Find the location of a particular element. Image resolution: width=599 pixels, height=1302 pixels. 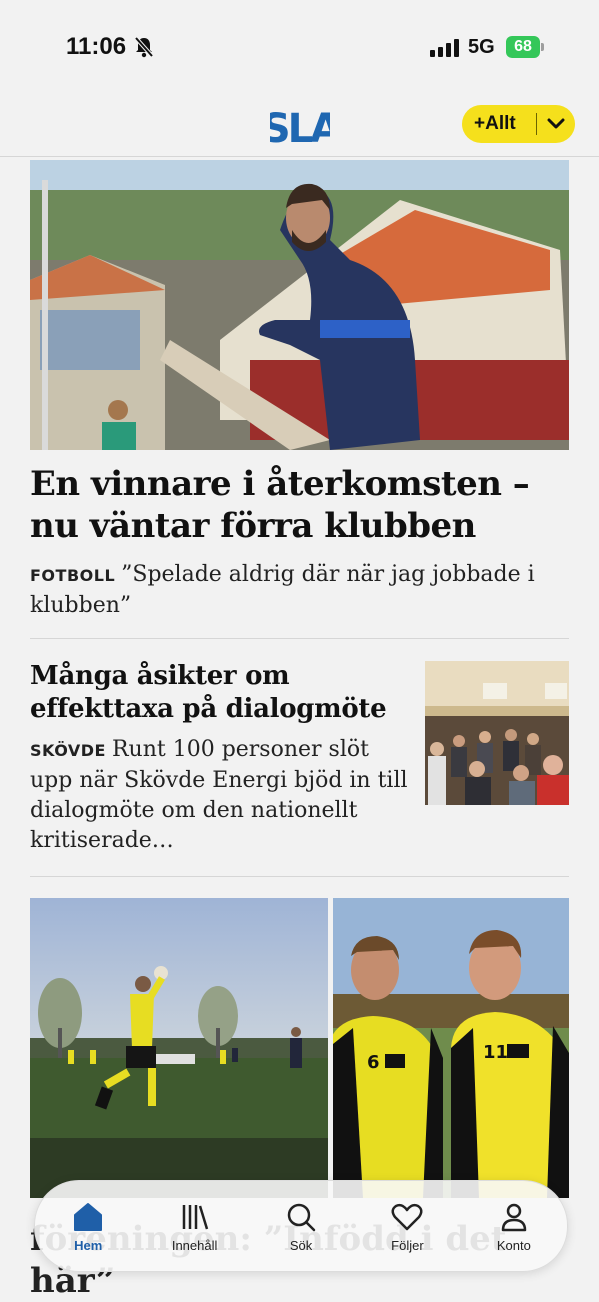

tab-innehall: Innehåll is located at coordinates (194, 1226).